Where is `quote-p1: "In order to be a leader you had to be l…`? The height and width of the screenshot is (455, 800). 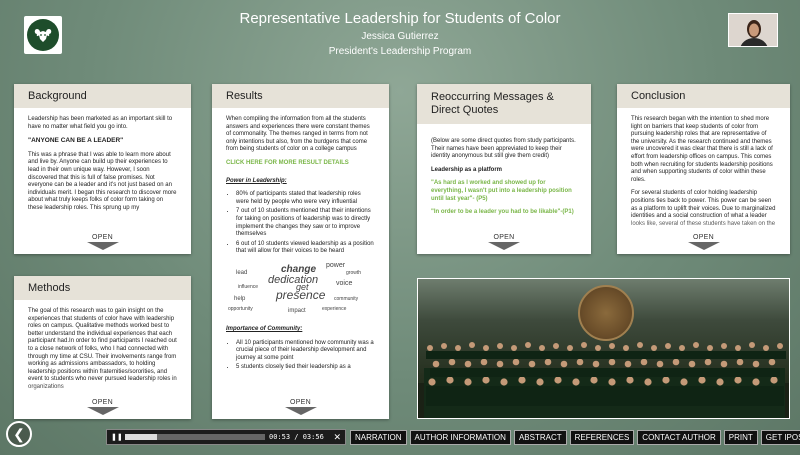
quote-p1: "In order to be a leader you had to be l… is located at coordinates (502, 212).